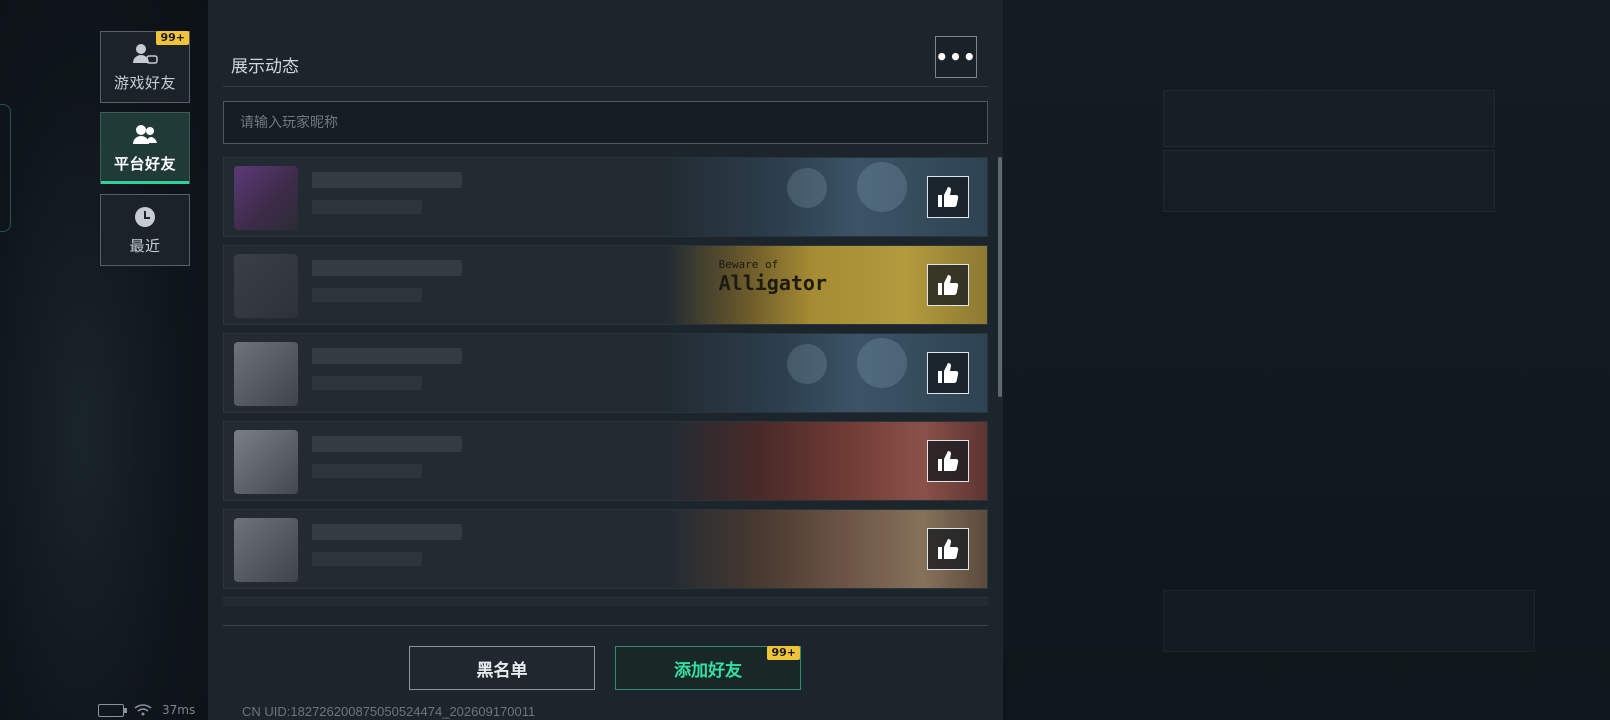 Image resolution: width=1610 pixels, height=720 pixels. Describe the element at coordinates (605, 285) in the screenshot. I see `list-item: Beware of Alligator` at that location.